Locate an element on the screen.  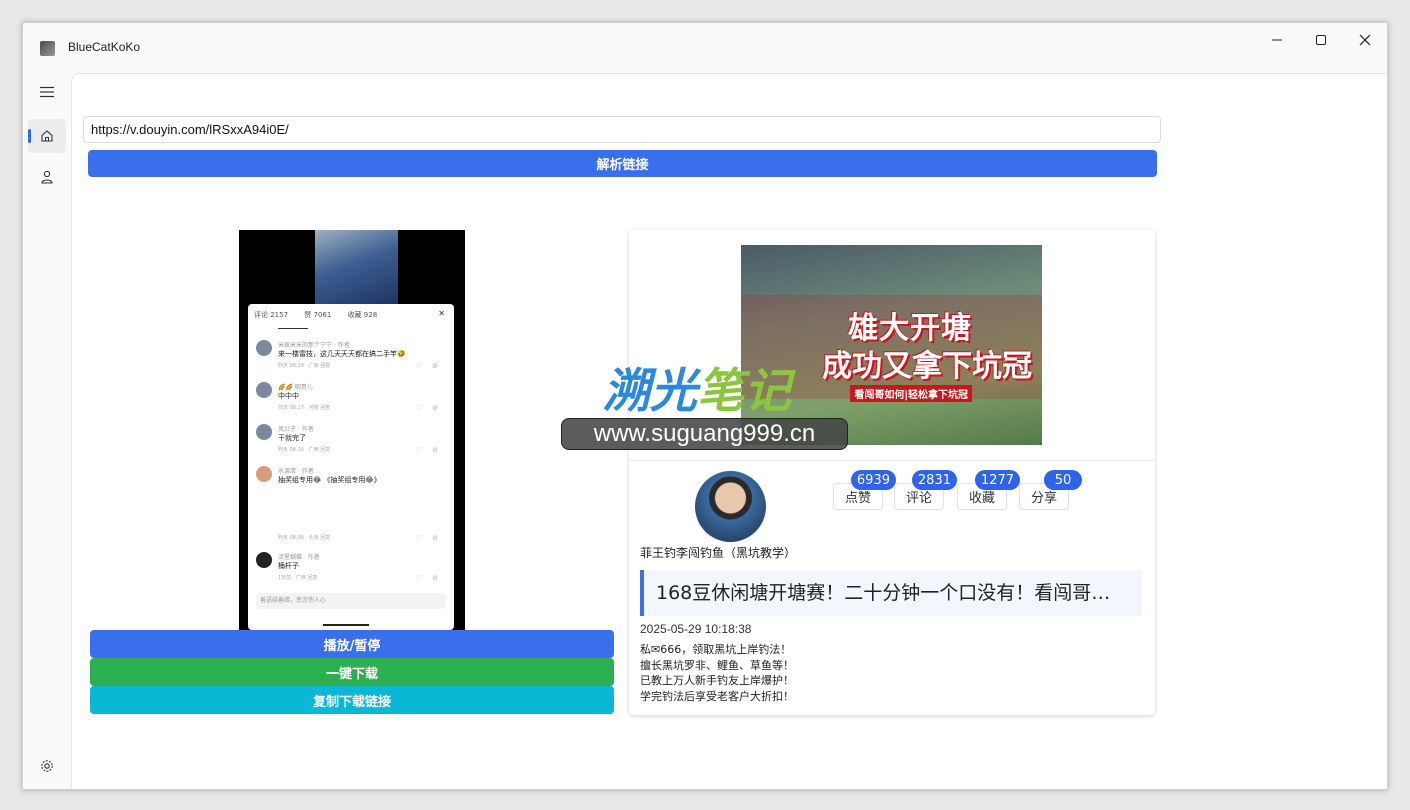
home-icon is located at coordinates (47, 136).